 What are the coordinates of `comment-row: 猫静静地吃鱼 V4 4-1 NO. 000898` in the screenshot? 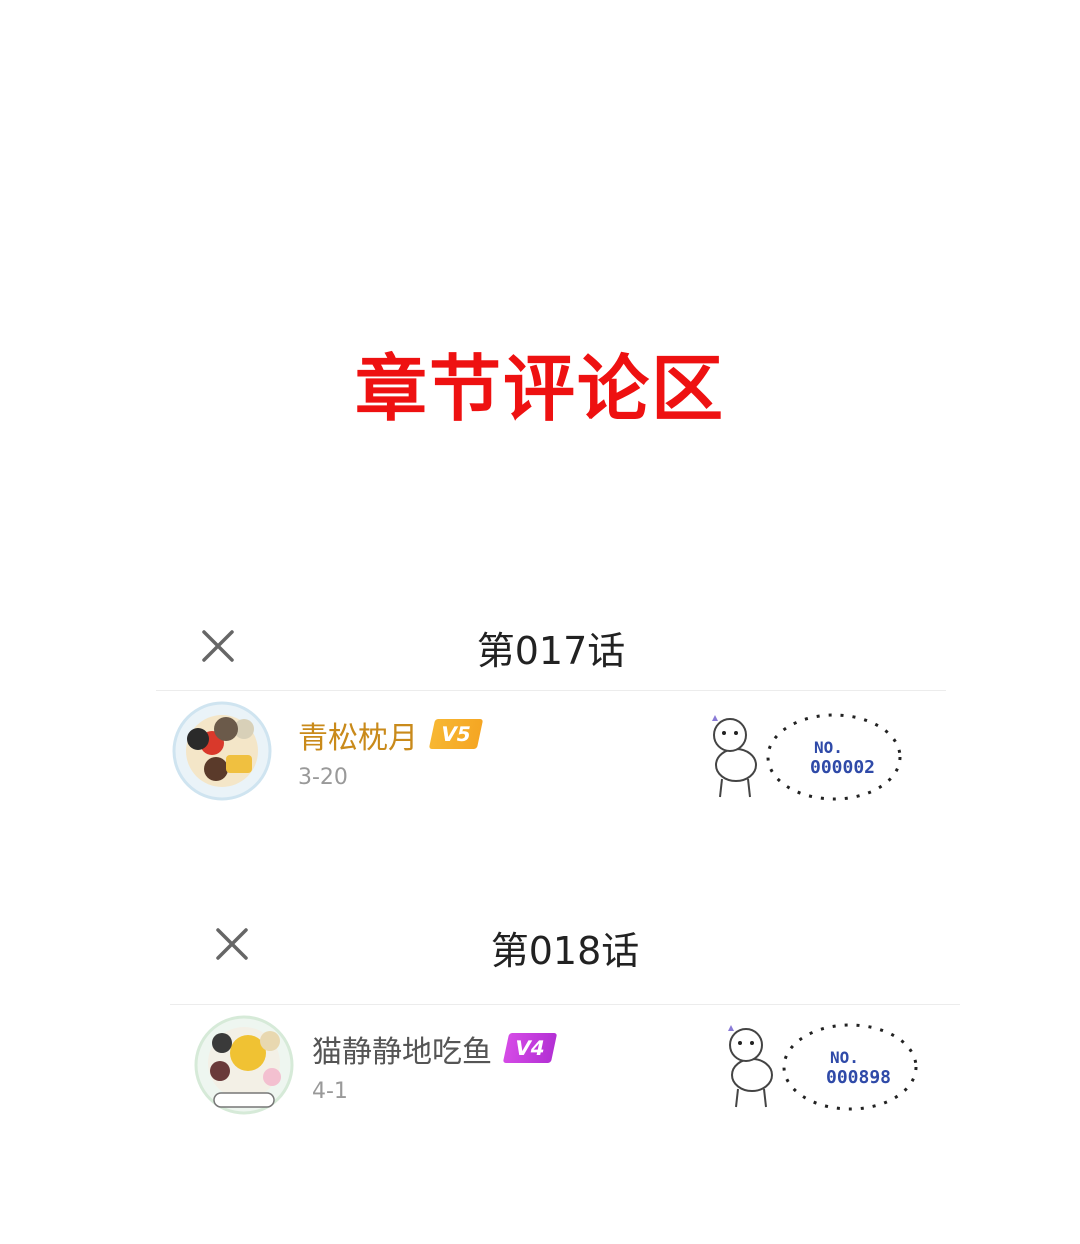 It's located at (565, 1070).